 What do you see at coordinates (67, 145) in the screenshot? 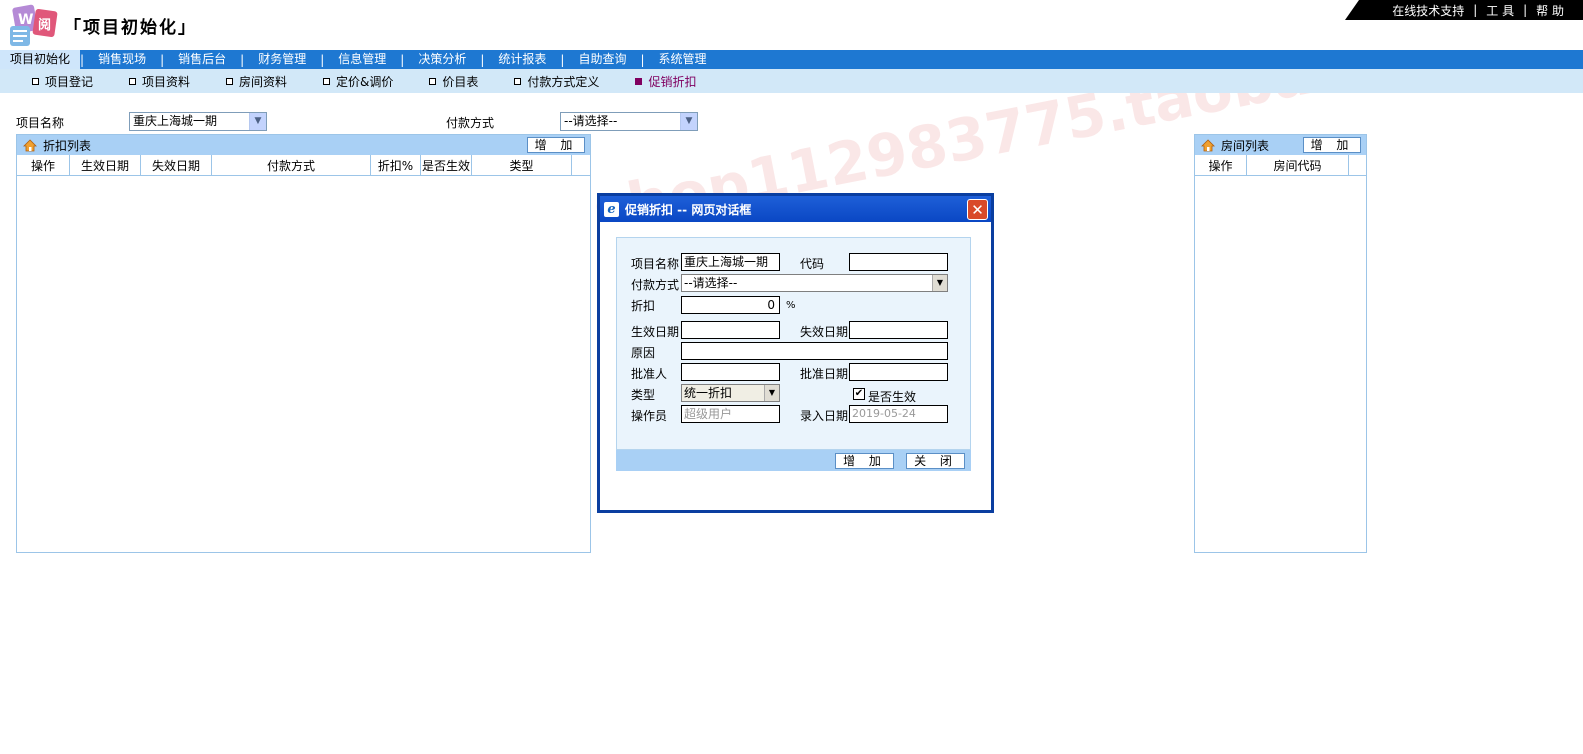
I see `discount-list-title: 折扣列表` at bounding box center [67, 145].